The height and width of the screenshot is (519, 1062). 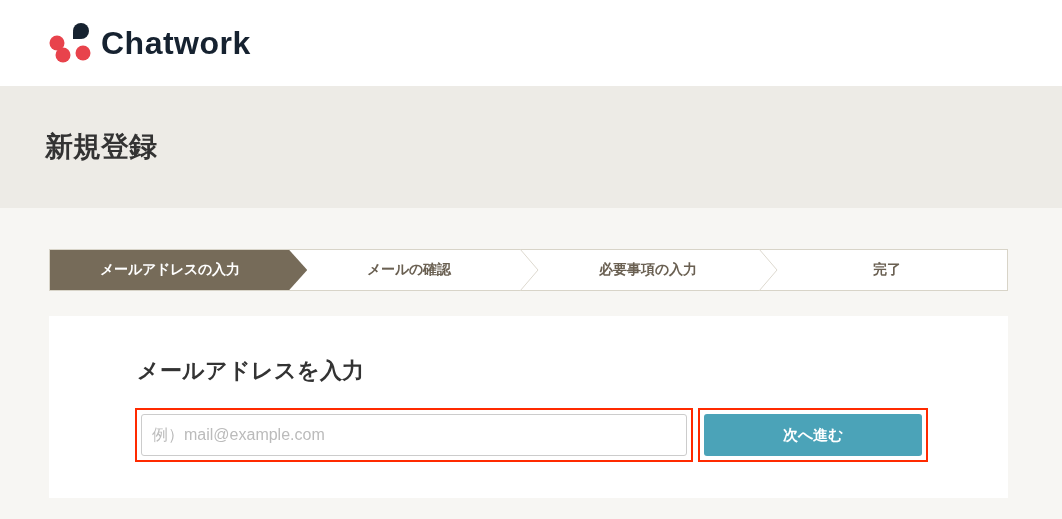 I want to click on logo-wordmark: Chatwork, so click(x=176, y=43).